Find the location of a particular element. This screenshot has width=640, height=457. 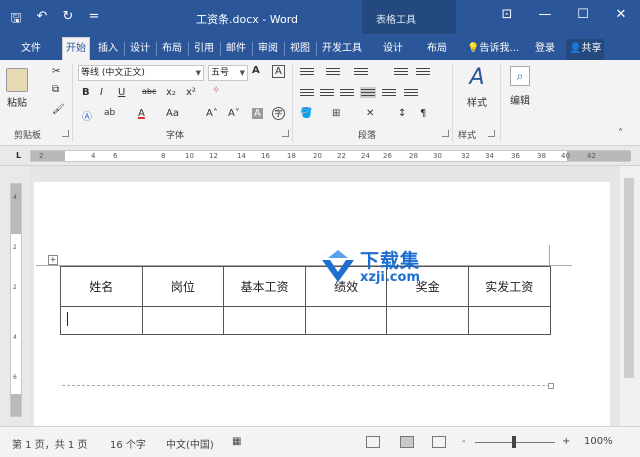

close-button: ✕ is located at coordinates (621, 14).